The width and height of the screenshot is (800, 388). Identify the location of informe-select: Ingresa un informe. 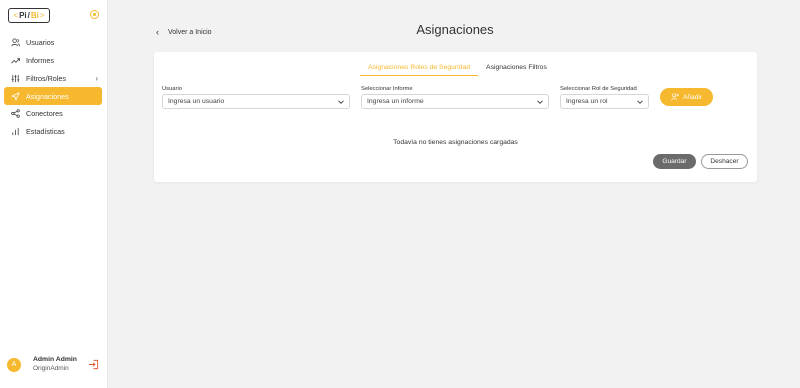
(455, 101).